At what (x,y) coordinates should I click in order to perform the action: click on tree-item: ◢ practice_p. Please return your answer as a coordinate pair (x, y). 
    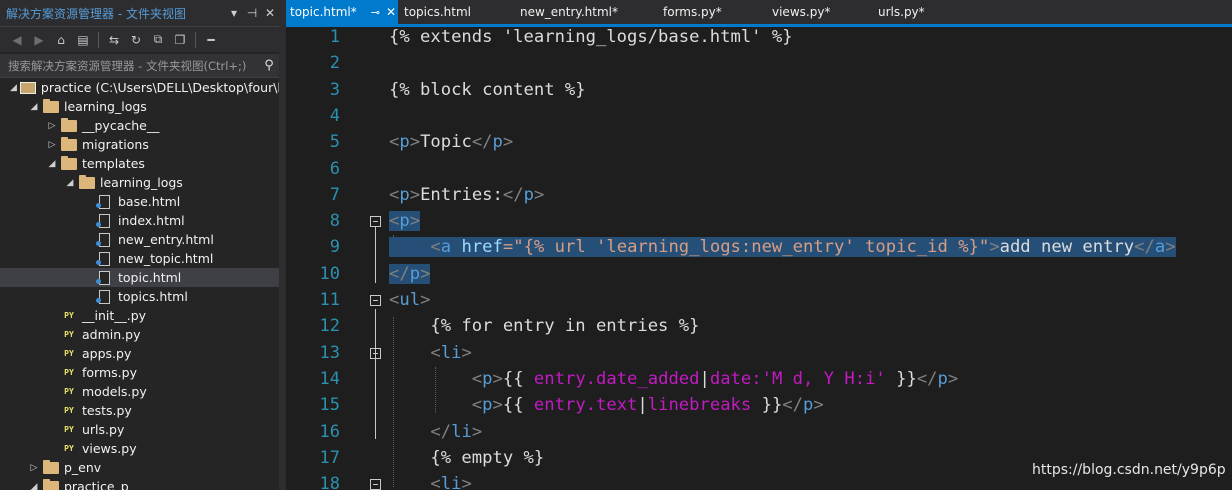
    Looking at the image, I should click on (139, 483).